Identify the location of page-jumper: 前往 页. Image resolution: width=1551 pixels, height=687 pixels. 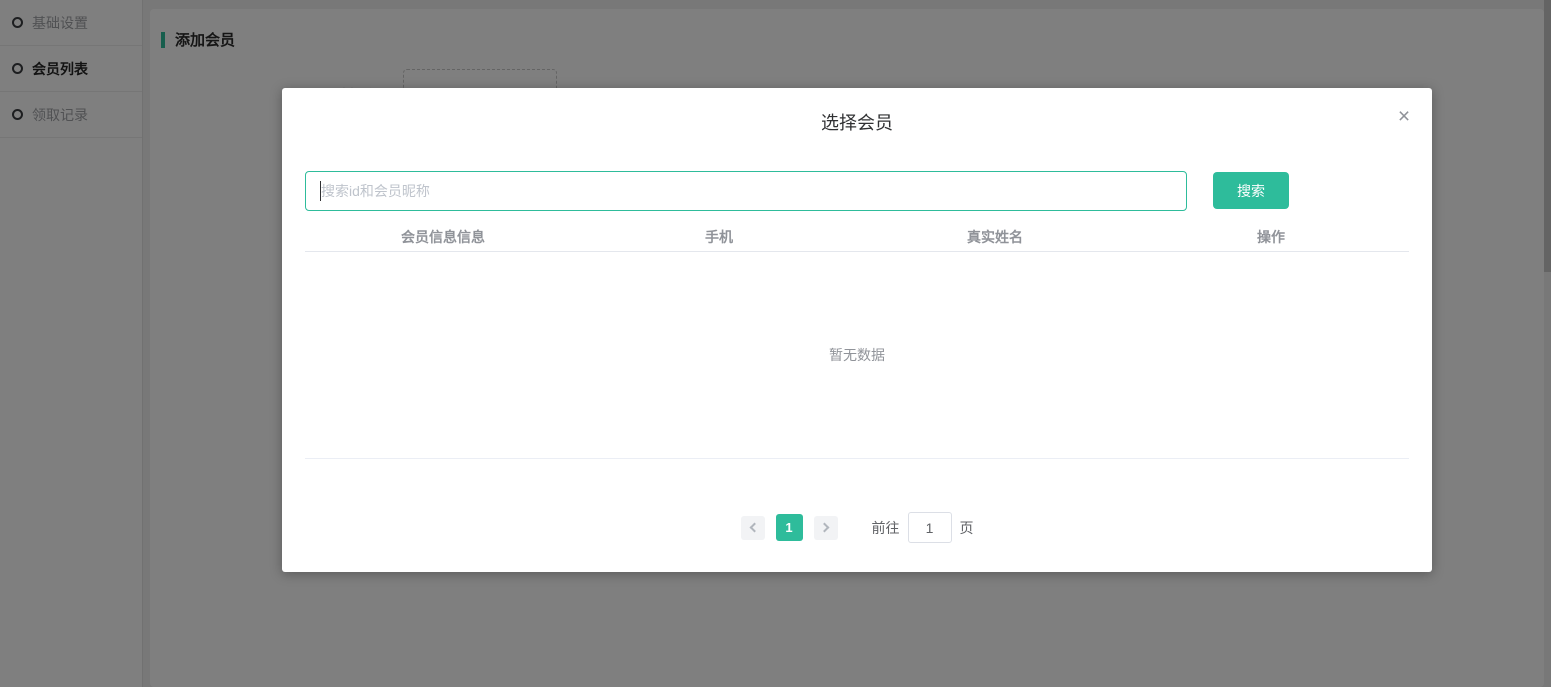
(923, 527).